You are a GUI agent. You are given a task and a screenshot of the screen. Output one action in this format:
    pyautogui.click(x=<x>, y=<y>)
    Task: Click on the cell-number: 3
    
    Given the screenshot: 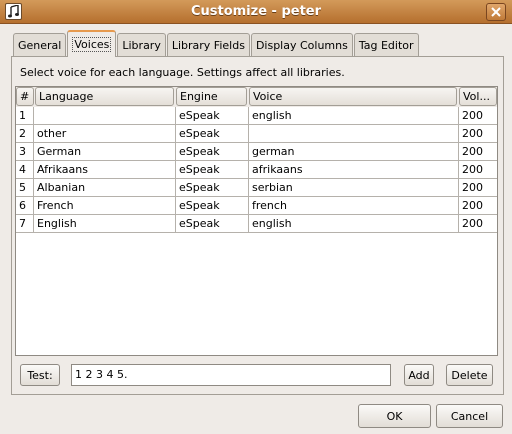 What is the action you would take?
    pyautogui.click(x=25, y=152)
    